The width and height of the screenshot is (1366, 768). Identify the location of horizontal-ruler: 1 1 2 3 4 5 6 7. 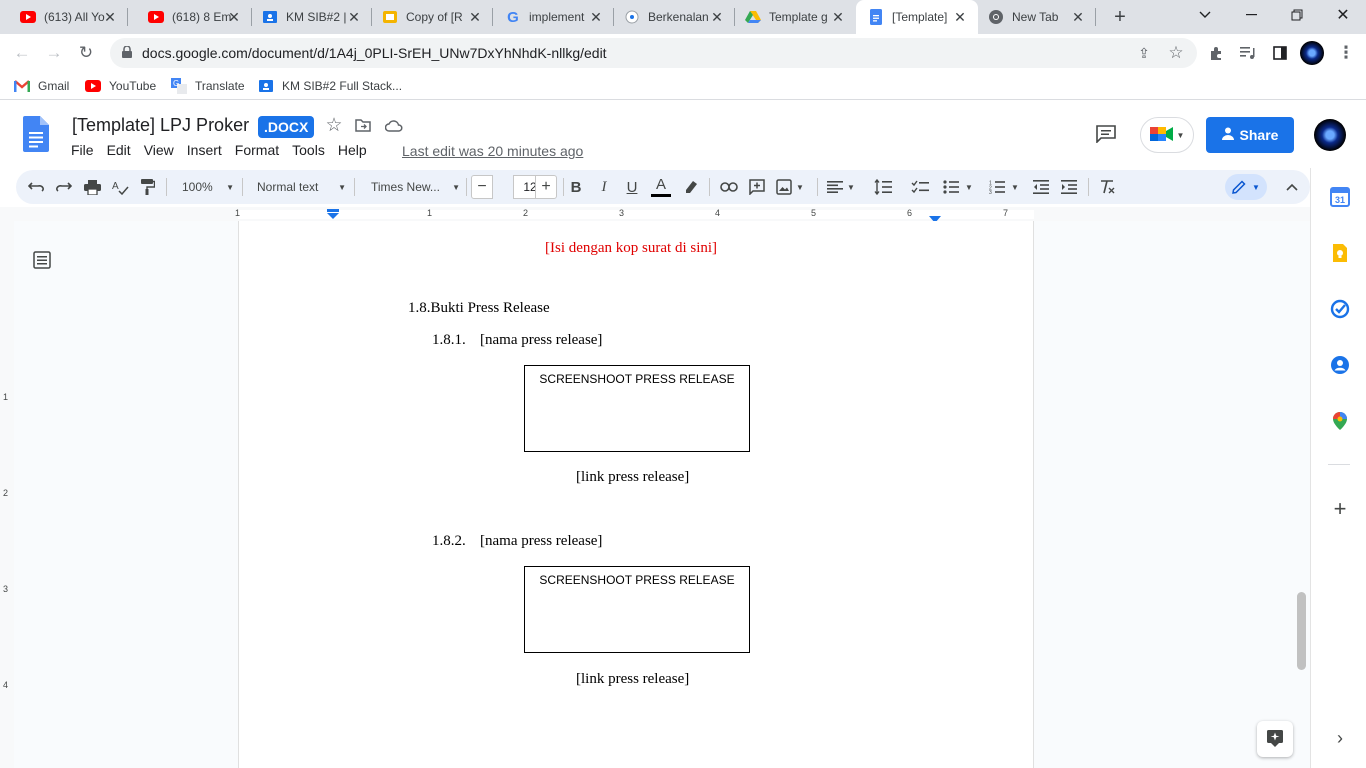
(655, 215).